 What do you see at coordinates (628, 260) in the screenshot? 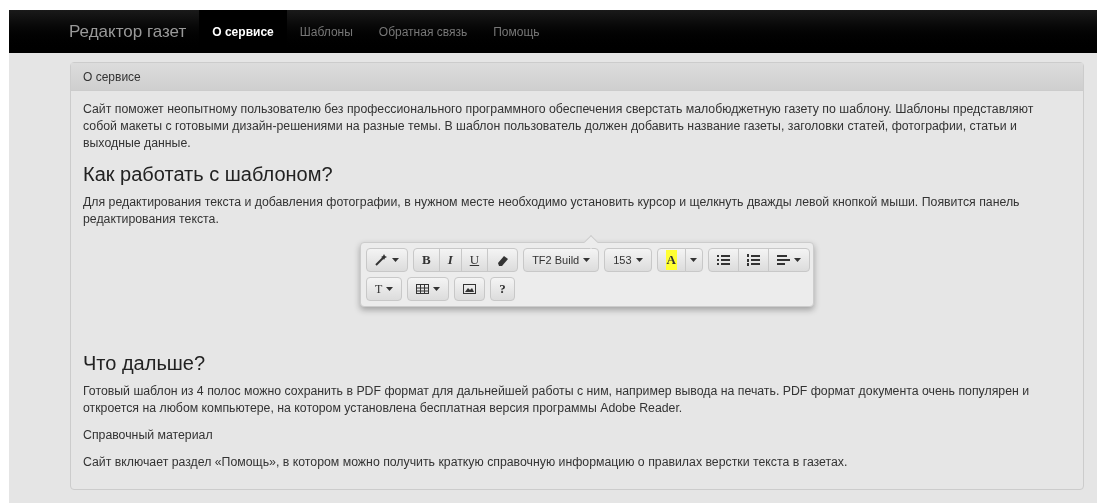
I see `toolbar-button: 153` at bounding box center [628, 260].